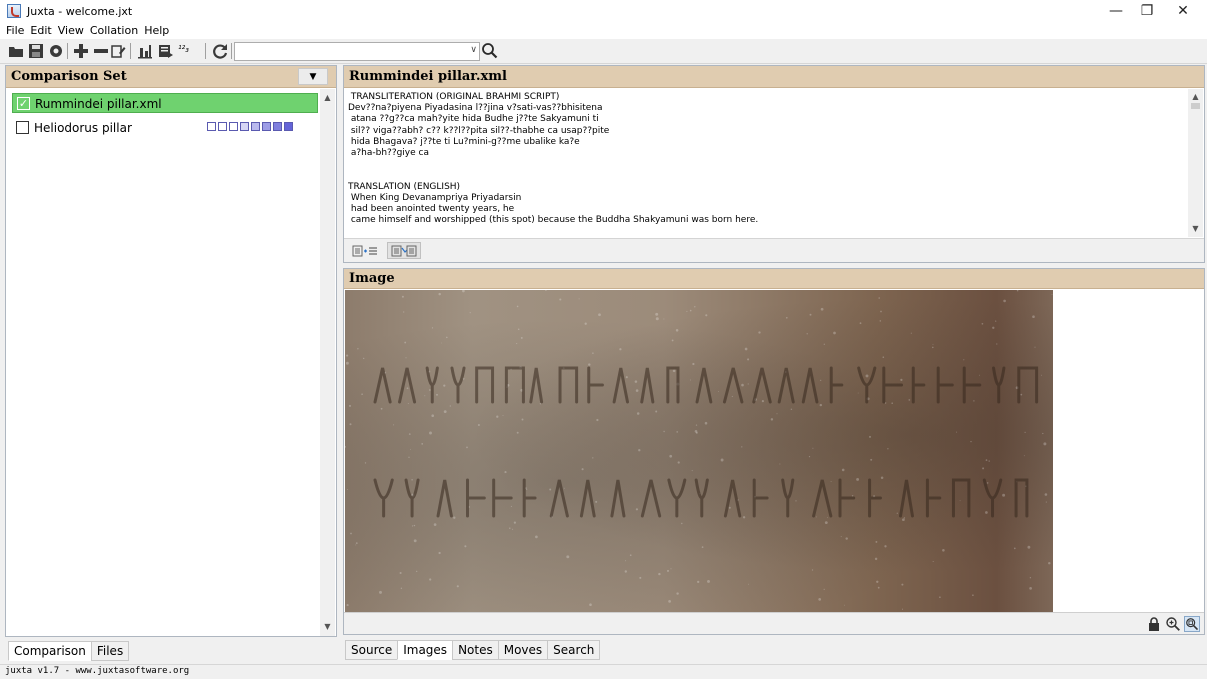 This screenshot has width=1207, height=679. What do you see at coordinates (40, 30) in the screenshot?
I see `menu-edit: Edit` at bounding box center [40, 30].